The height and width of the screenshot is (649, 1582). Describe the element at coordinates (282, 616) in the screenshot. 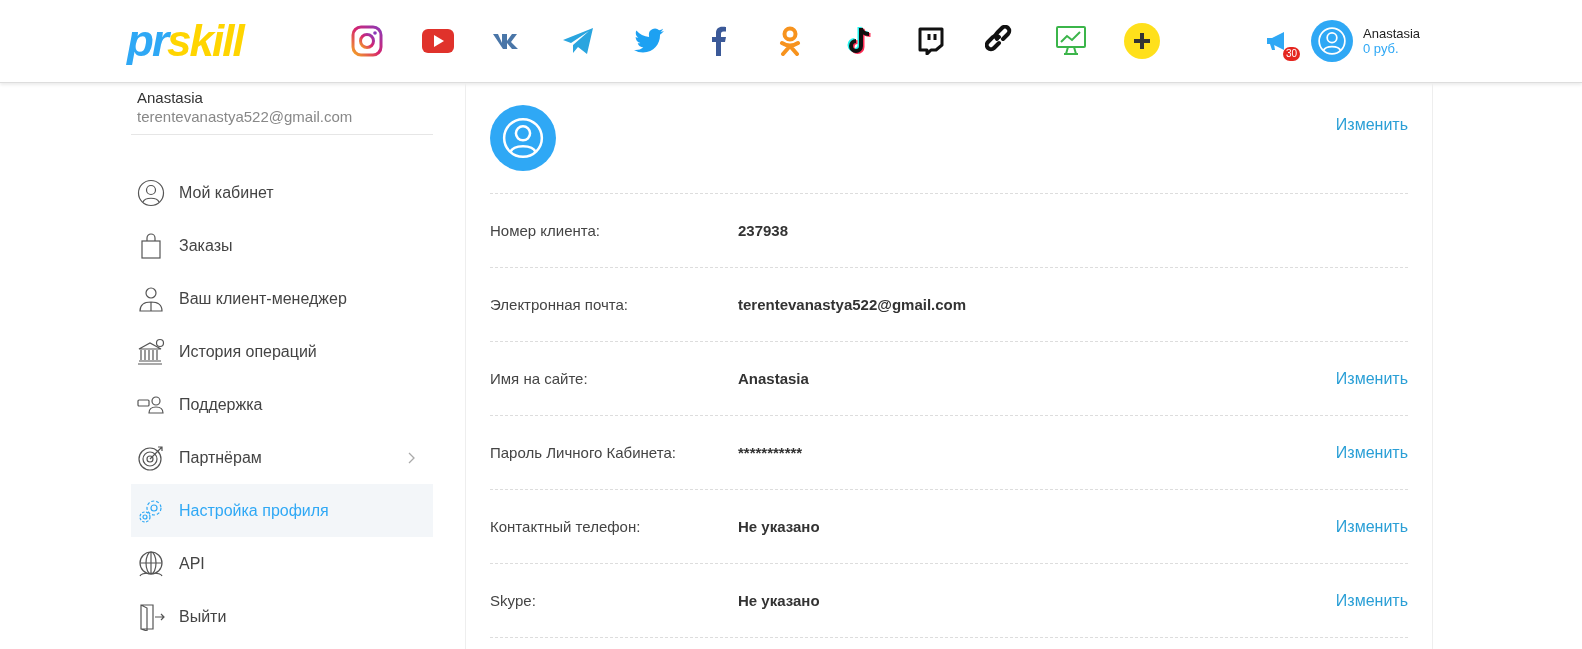

I see `sidebar-item: Выйти` at that location.